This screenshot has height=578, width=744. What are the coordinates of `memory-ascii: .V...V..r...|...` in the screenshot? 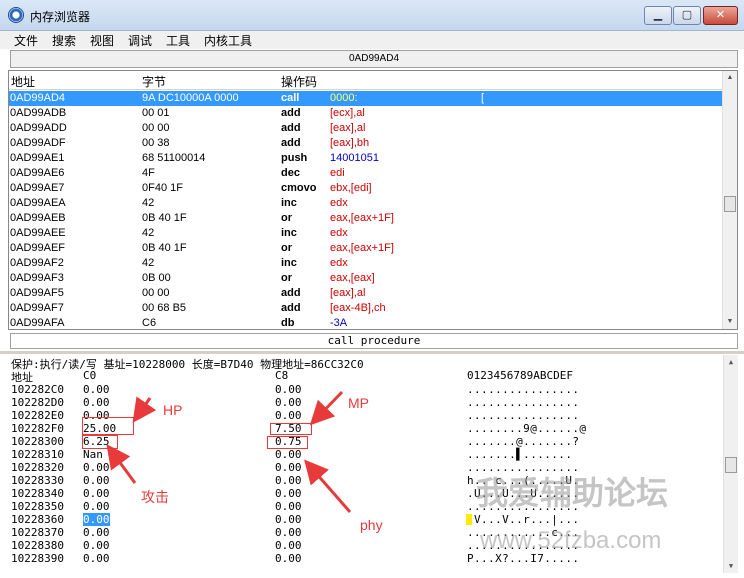 It's located at (523, 519).